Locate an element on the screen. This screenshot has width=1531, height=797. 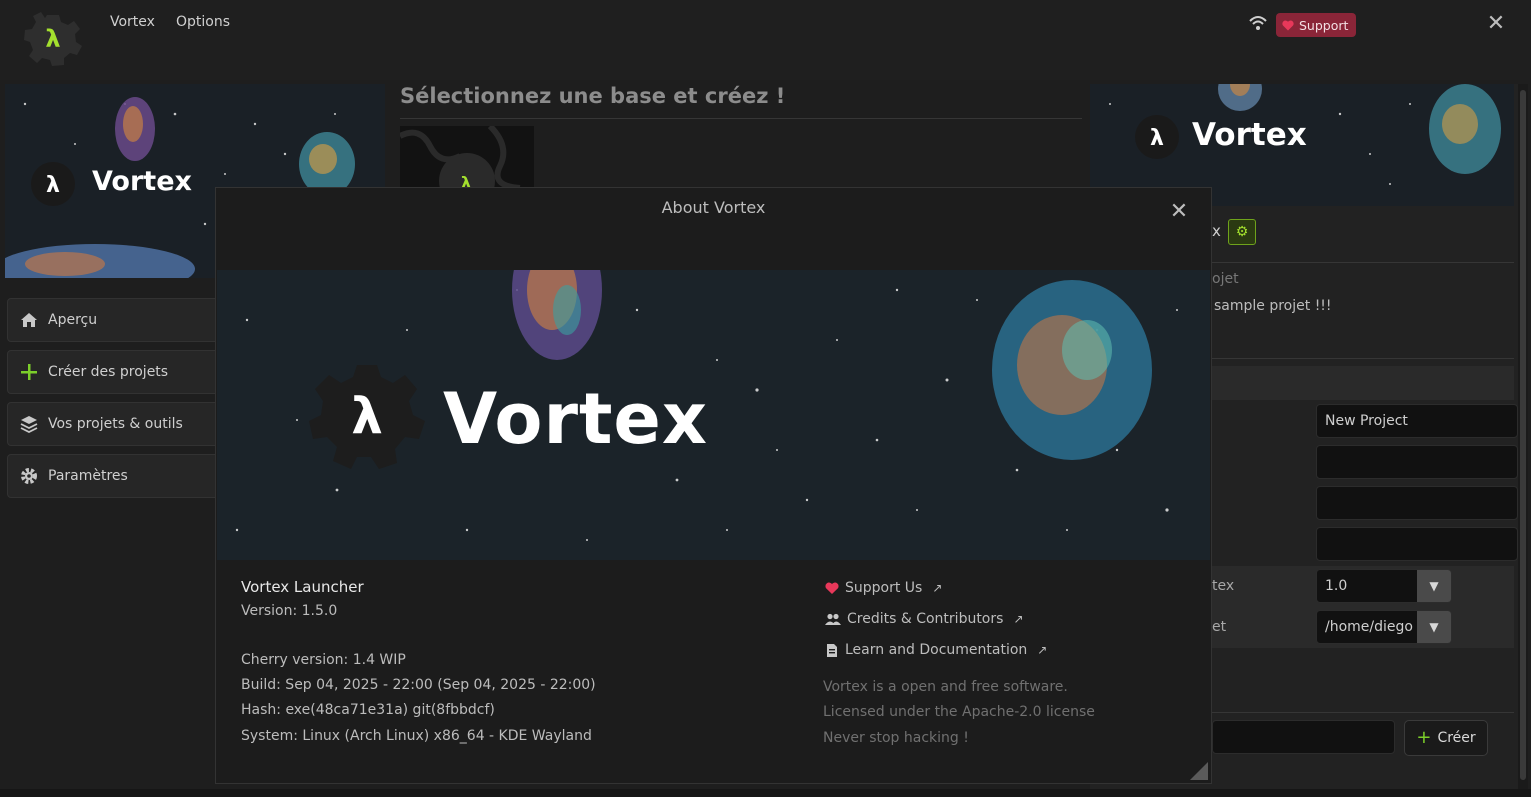
sidebar-item-label: Créer des projets is located at coordinates (108, 372).